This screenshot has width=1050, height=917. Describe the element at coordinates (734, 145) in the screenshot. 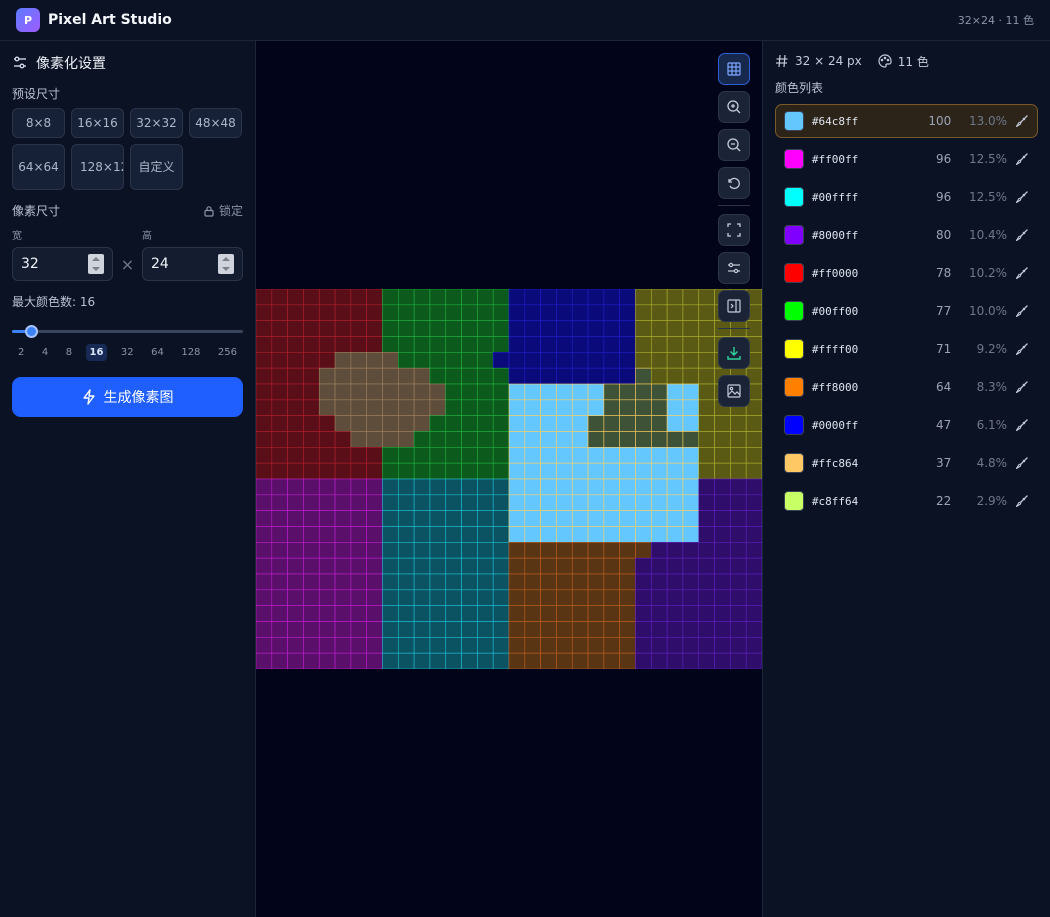

I see `zoom-out-button` at that location.